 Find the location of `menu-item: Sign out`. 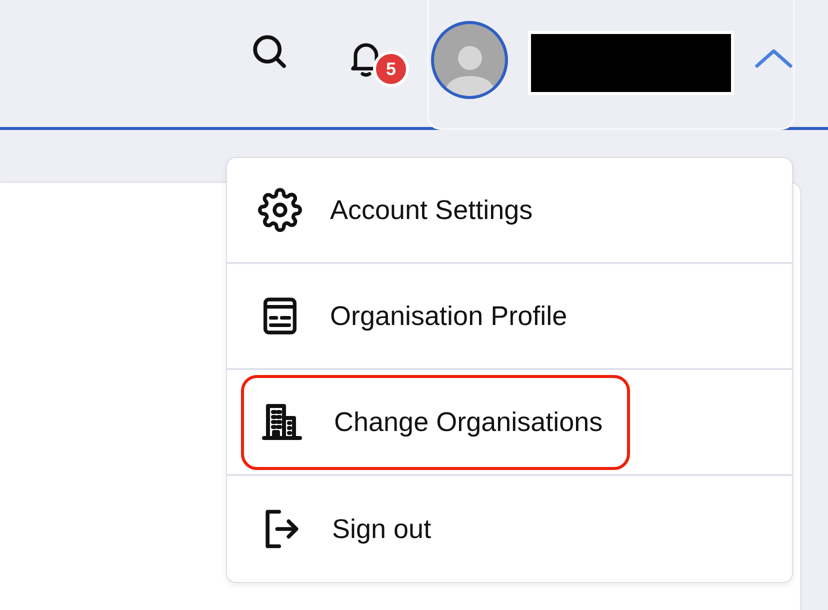

menu-item: Sign out is located at coordinates (349, 529).